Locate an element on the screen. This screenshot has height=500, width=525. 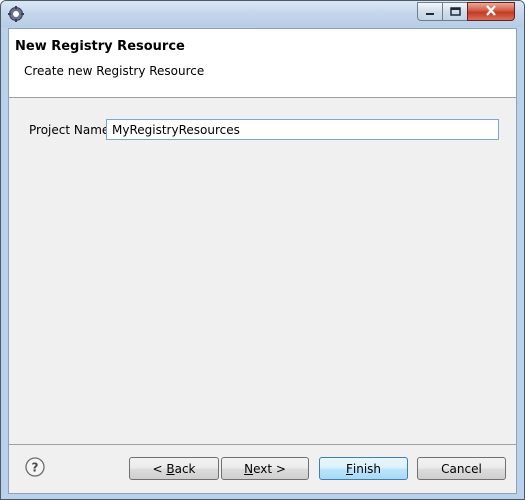
next-mnemonic: N is located at coordinates (249, 468).